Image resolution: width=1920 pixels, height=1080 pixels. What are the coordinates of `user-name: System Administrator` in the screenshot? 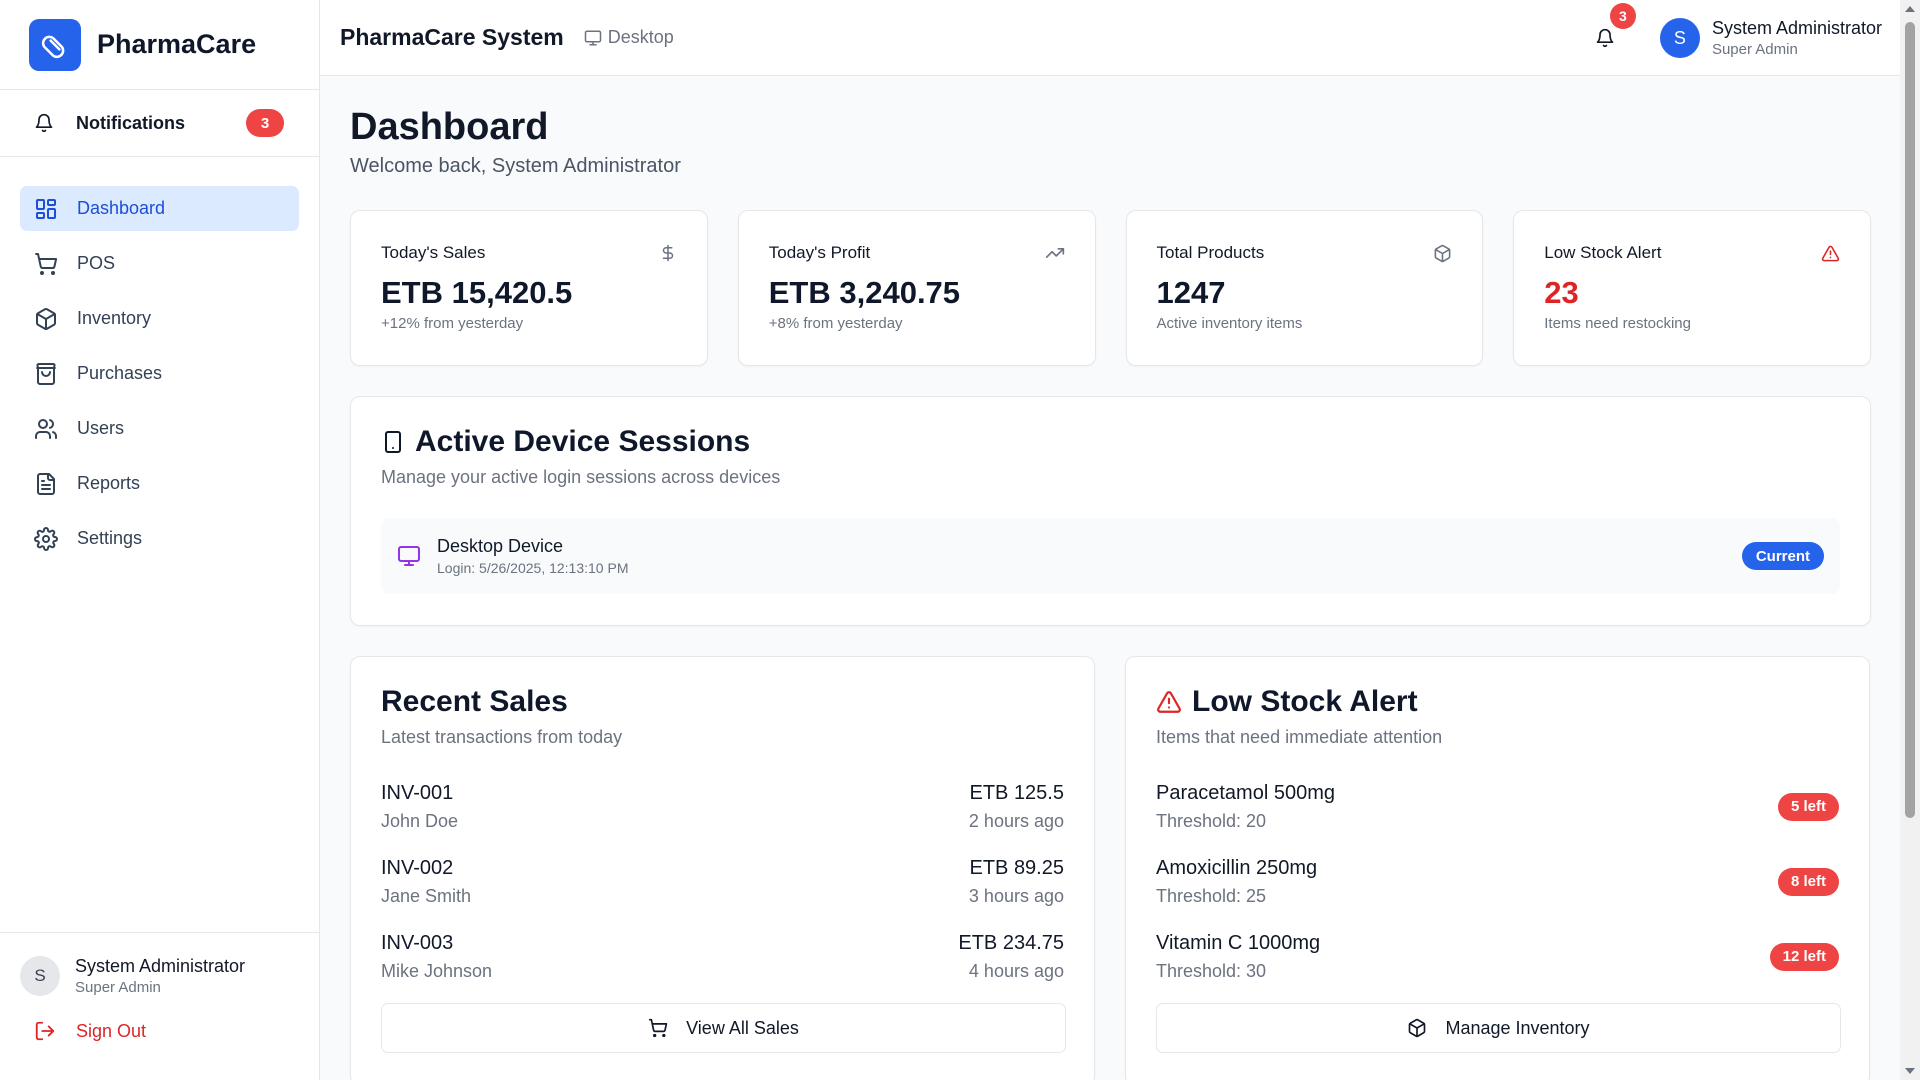 It's located at (160, 966).